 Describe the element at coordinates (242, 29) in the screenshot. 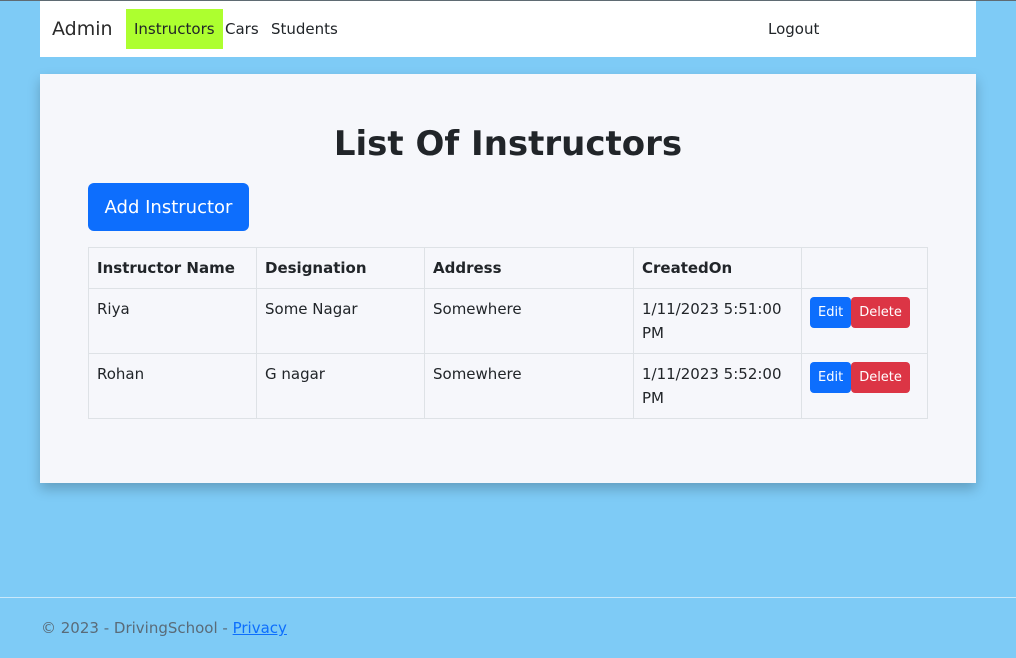

I see `nav-link-cars: Cars` at that location.